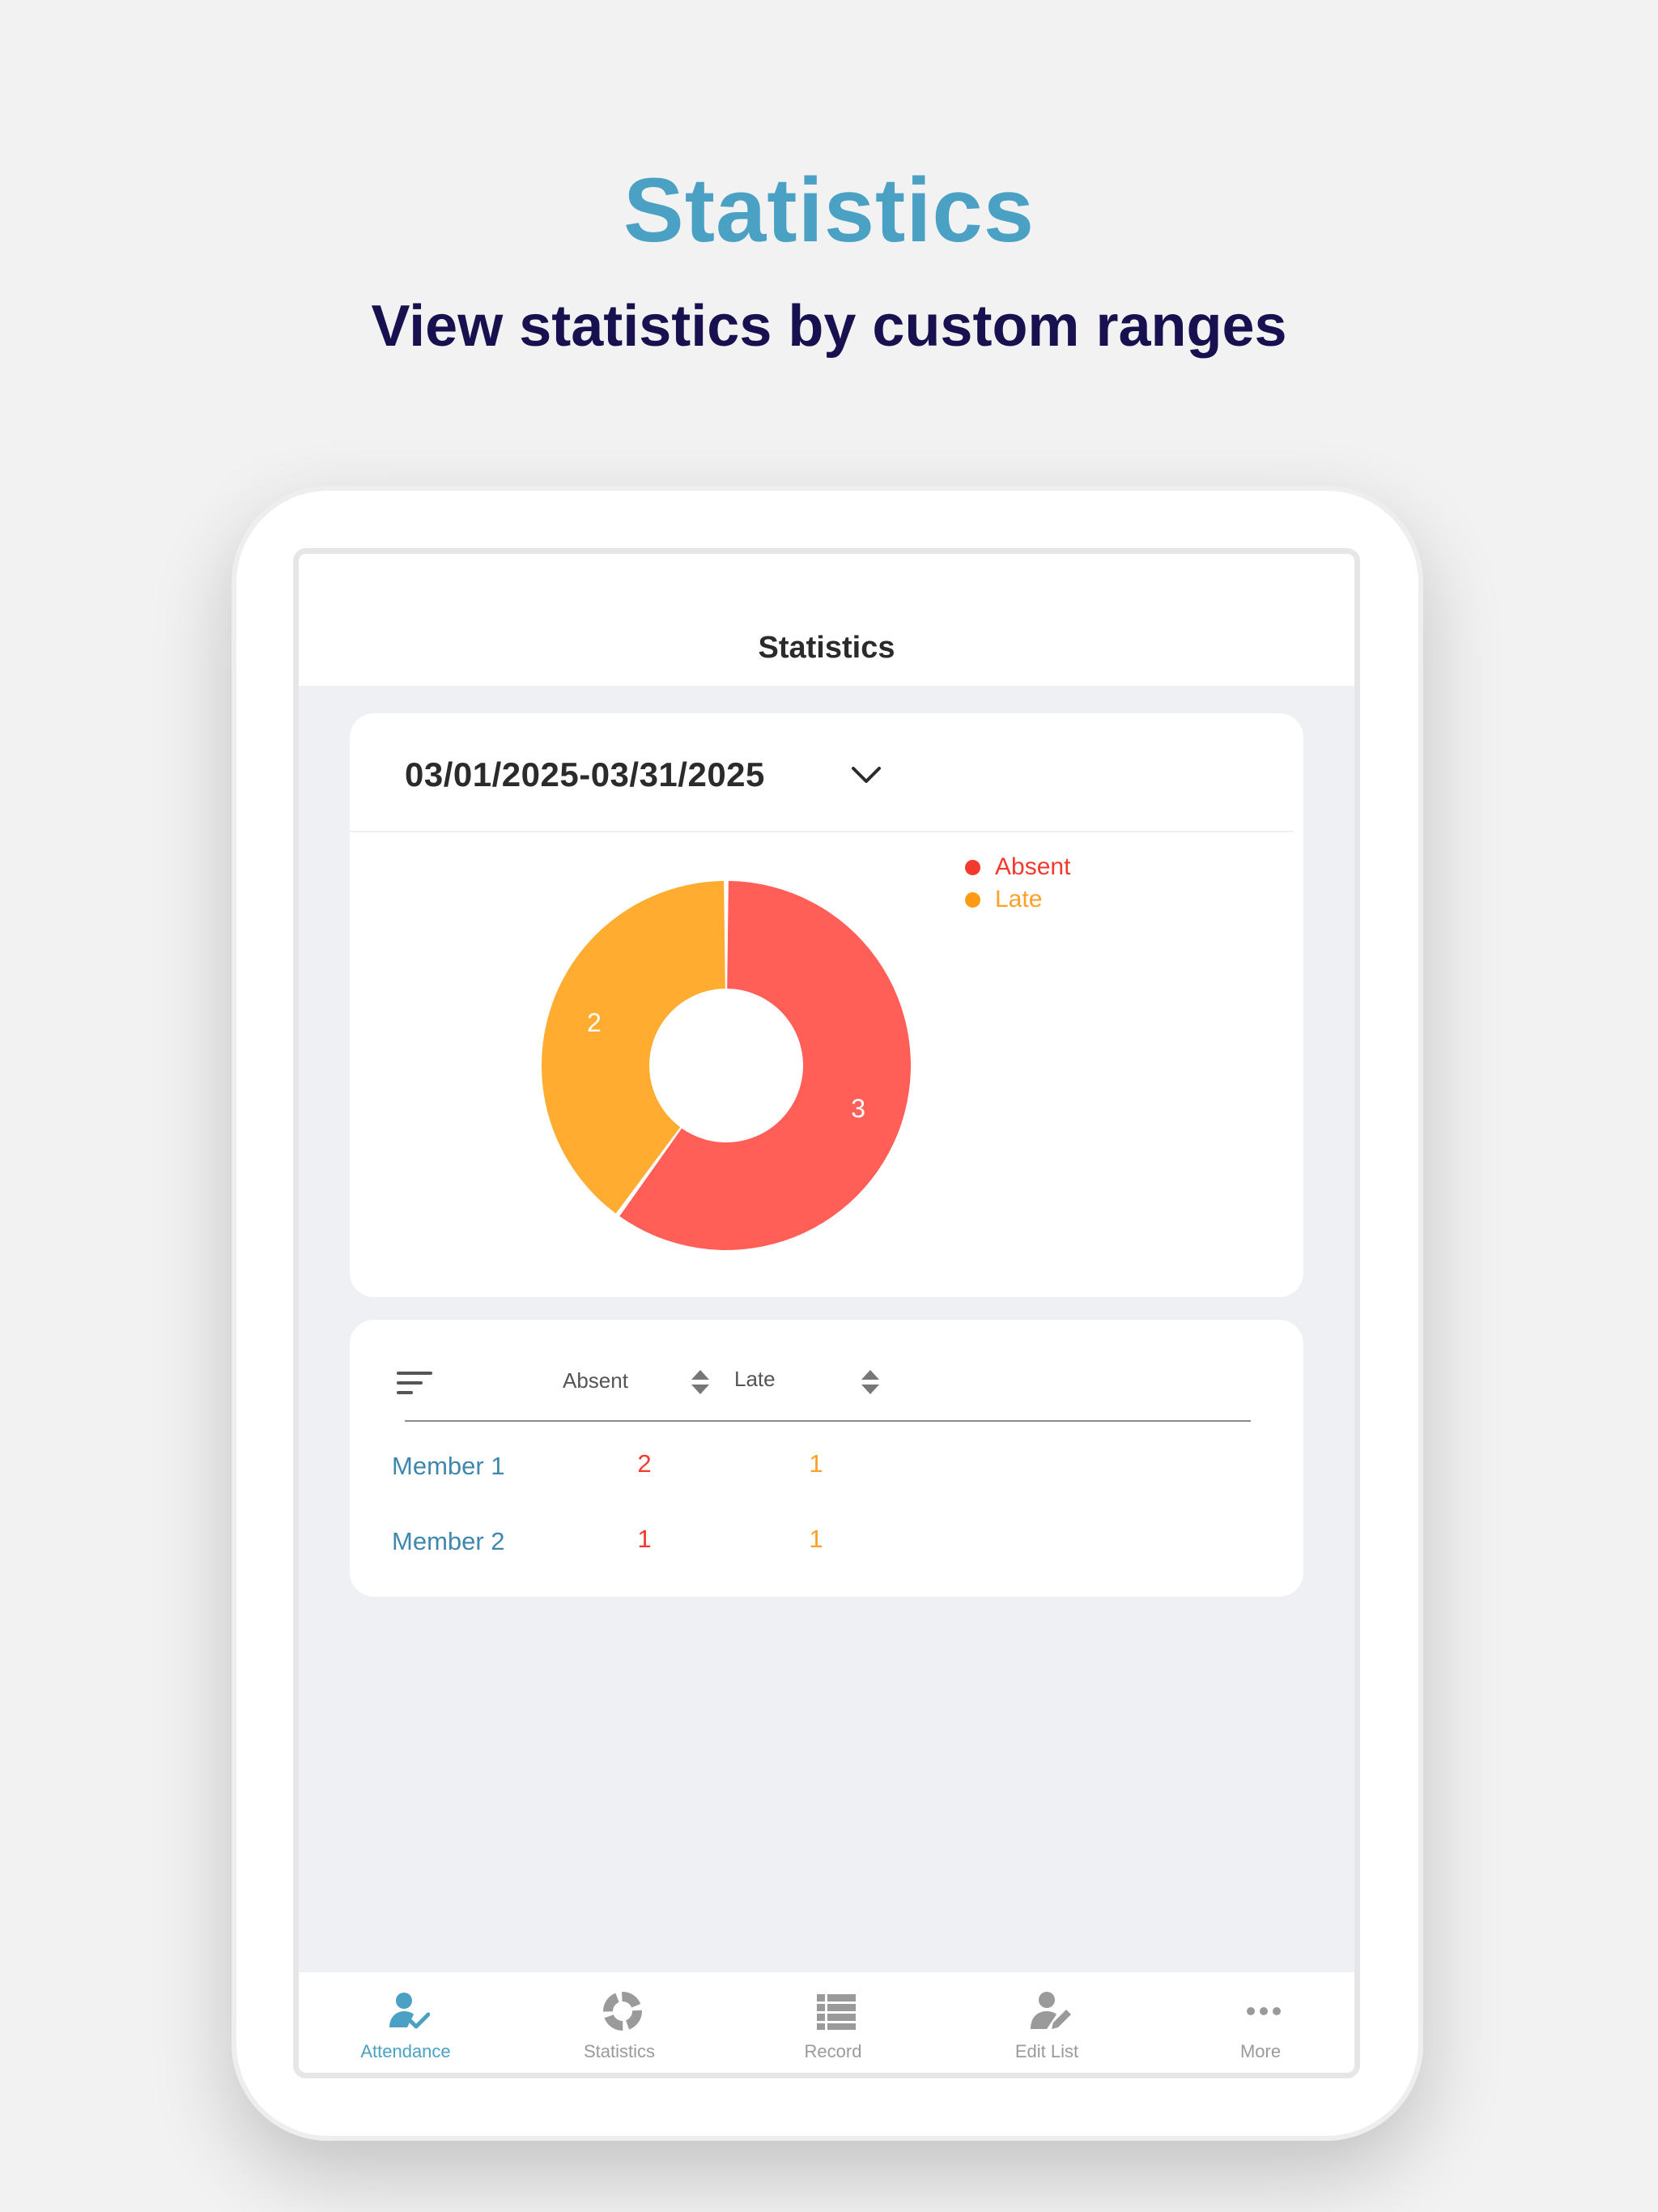 The image size is (1658, 2212). I want to click on card-divider, so click(822, 832).